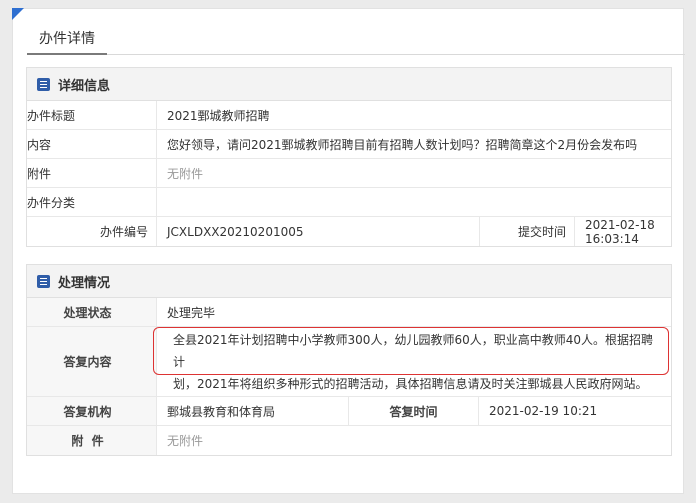 Image resolution: width=696 pixels, height=503 pixels. Describe the element at coordinates (185, 173) in the screenshot. I see `value-attachment: 无附件` at that location.